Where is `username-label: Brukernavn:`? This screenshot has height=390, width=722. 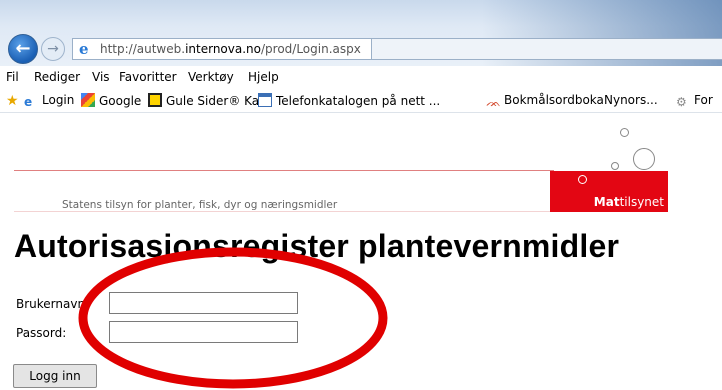
username-label: Brukernavn: is located at coordinates (53, 304).